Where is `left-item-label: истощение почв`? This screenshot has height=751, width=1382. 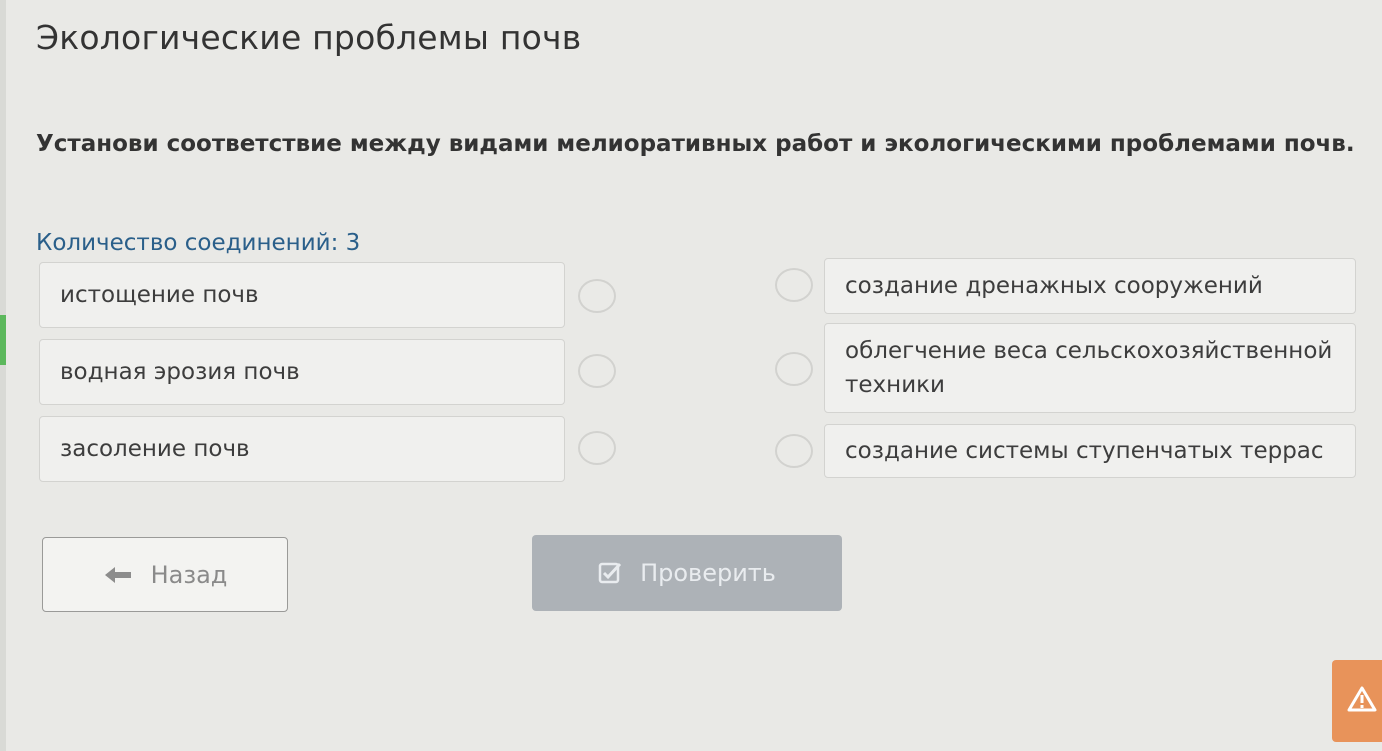 left-item-label: истощение почв is located at coordinates (159, 295).